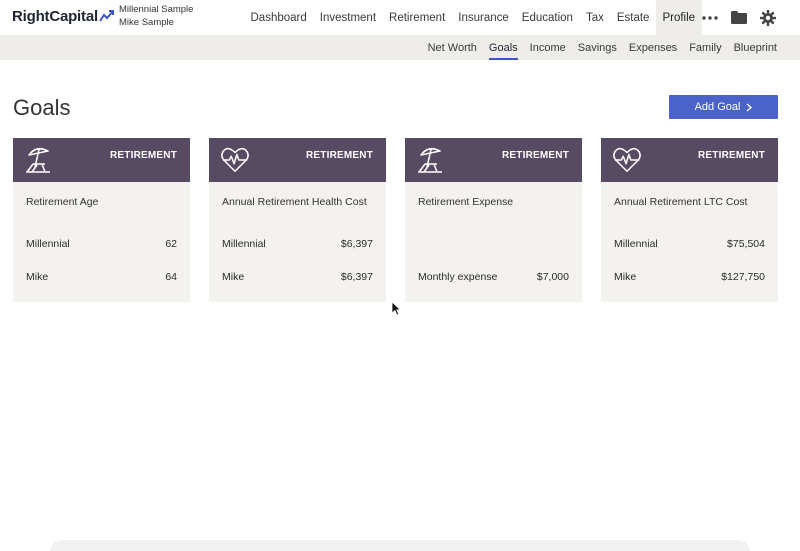  I want to click on tab-expenses: Expenses, so click(653, 47).